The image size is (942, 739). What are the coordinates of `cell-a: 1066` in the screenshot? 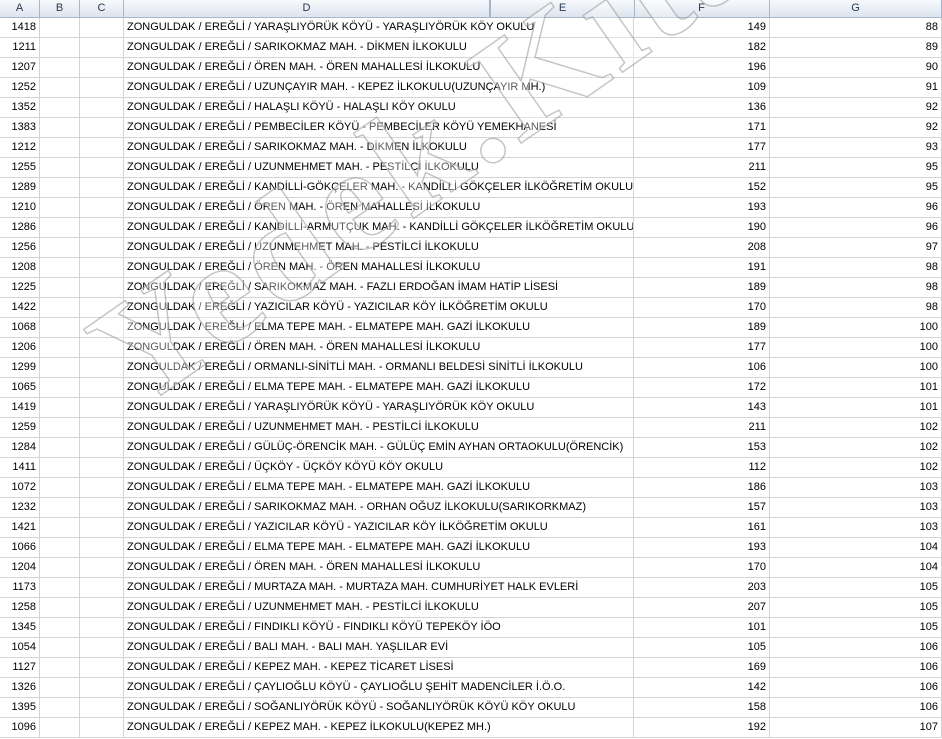 It's located at (20, 548).